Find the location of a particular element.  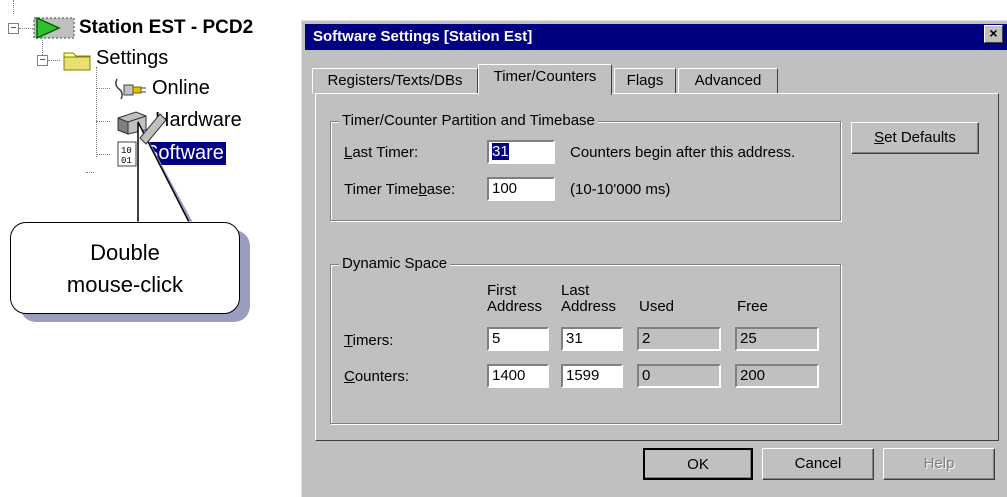

accelerator-letter: b is located at coordinates (422, 189).